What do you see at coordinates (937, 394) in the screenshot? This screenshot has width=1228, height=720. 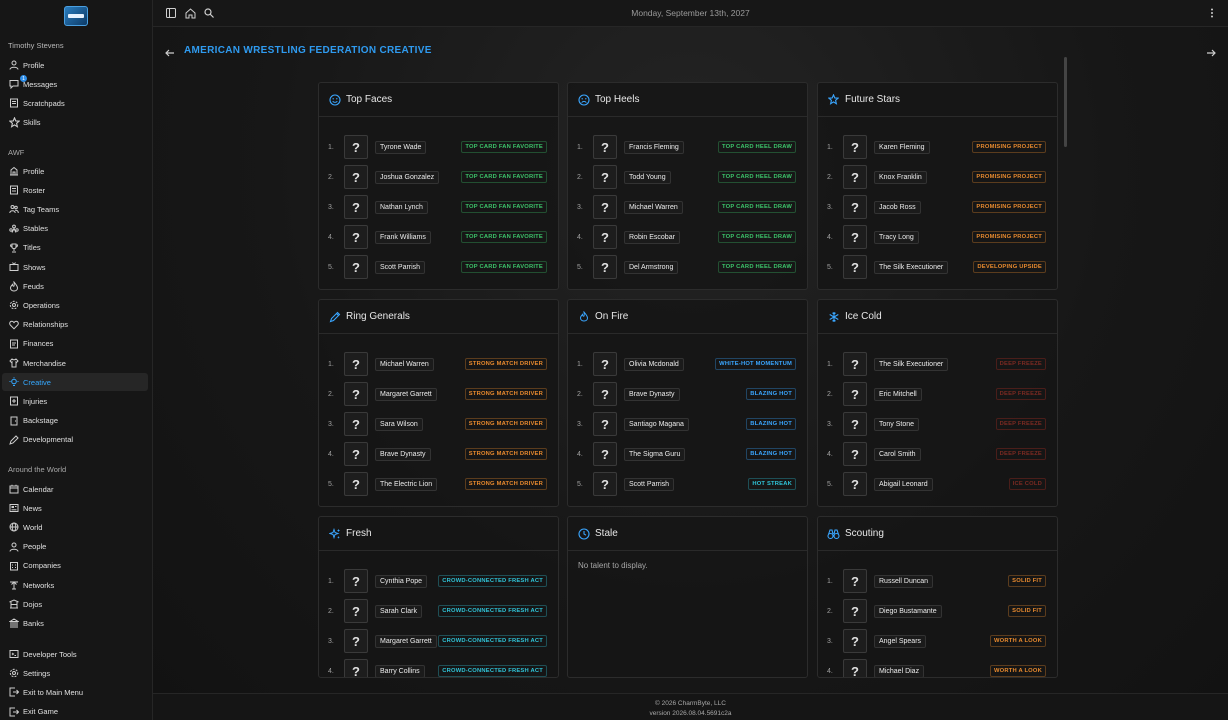 I see `talent-row: 2.? Eric Mitchell DEEP FREEZE` at bounding box center [937, 394].